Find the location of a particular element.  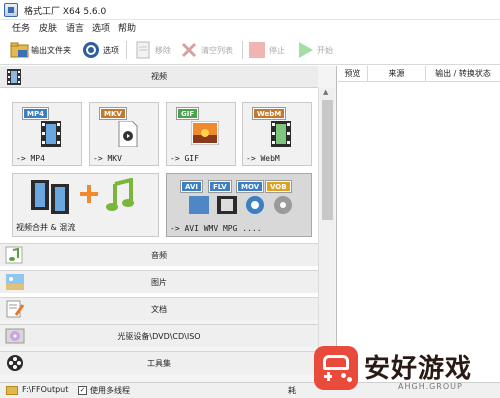

column-output-status: 输出 / 转换状态 is located at coordinates (463, 74).